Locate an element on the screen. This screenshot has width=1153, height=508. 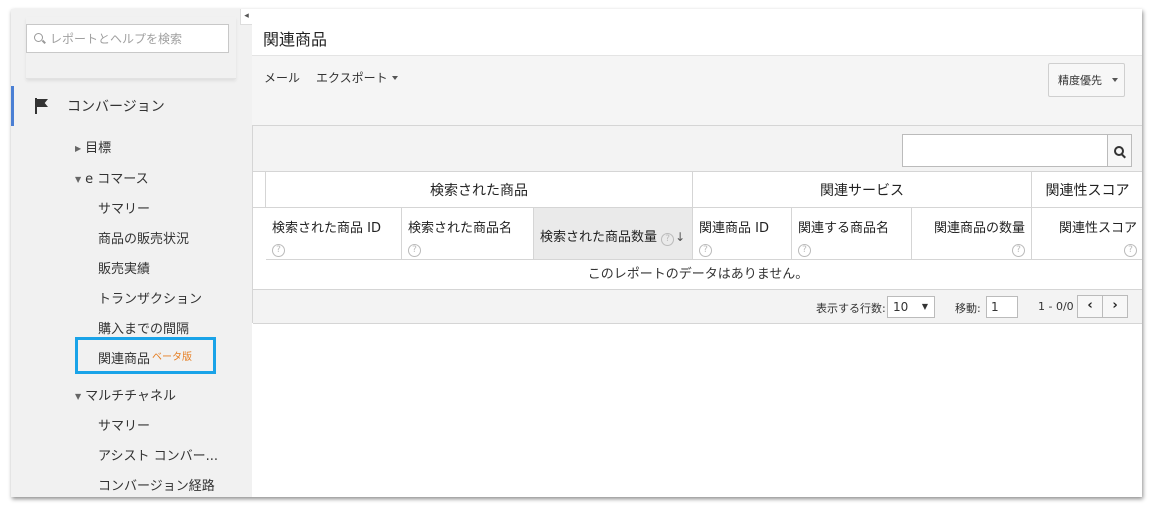
sidebar-search-box is located at coordinates (127, 38).